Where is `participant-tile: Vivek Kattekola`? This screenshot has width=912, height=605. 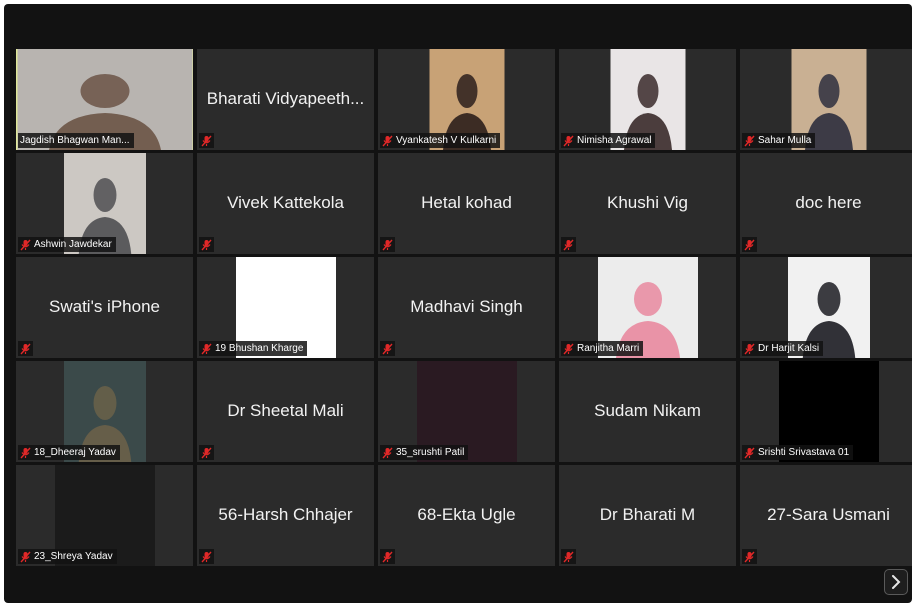
participant-tile: Vivek Kattekola is located at coordinates (285, 203).